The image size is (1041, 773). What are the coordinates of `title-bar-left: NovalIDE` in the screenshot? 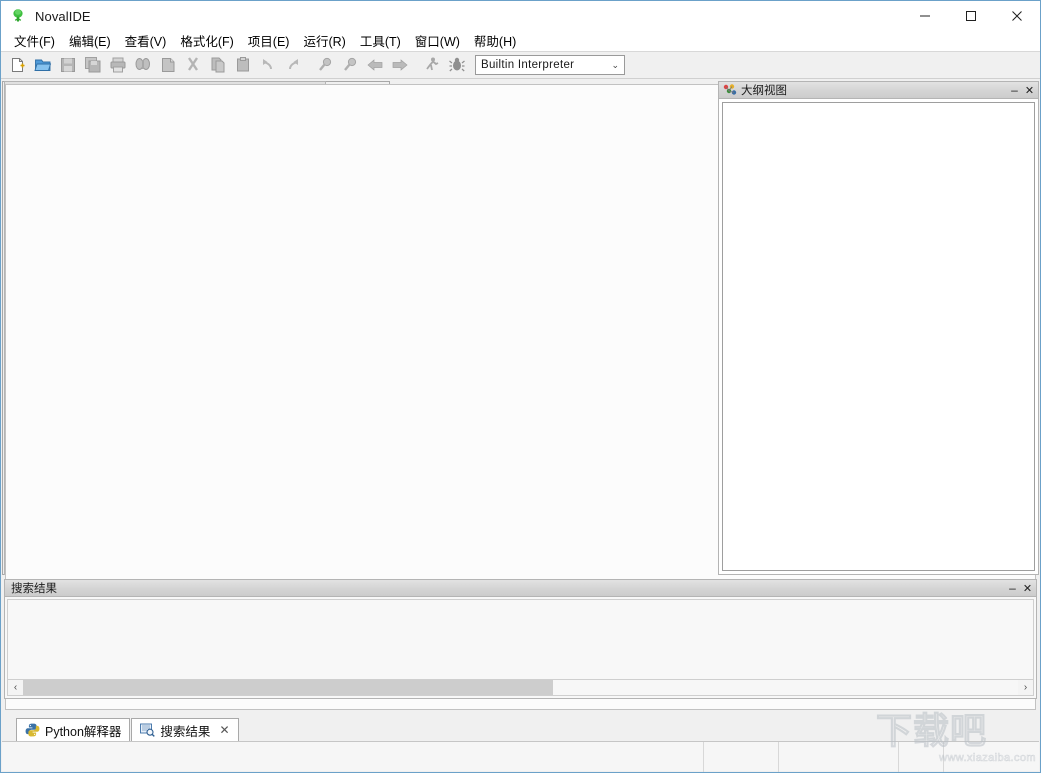 It's located at (46, 16).